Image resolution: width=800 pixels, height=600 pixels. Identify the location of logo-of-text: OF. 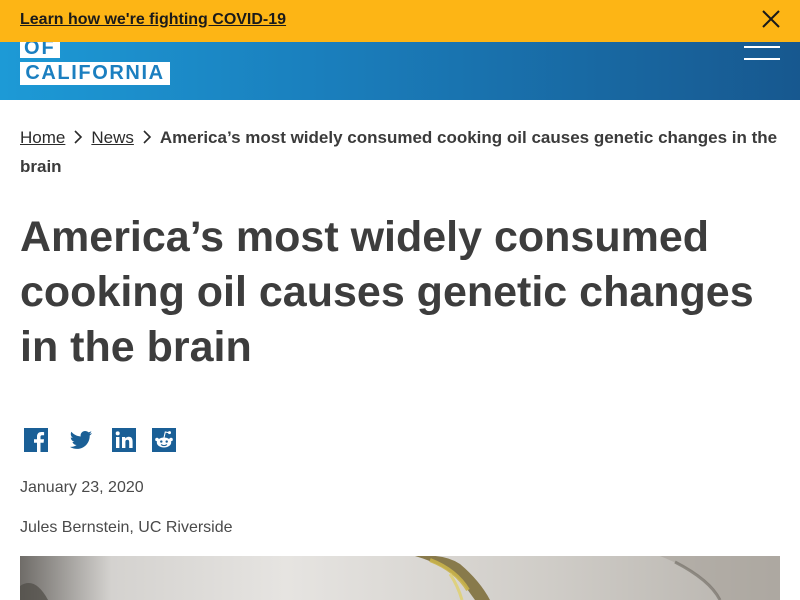
(40, 50).